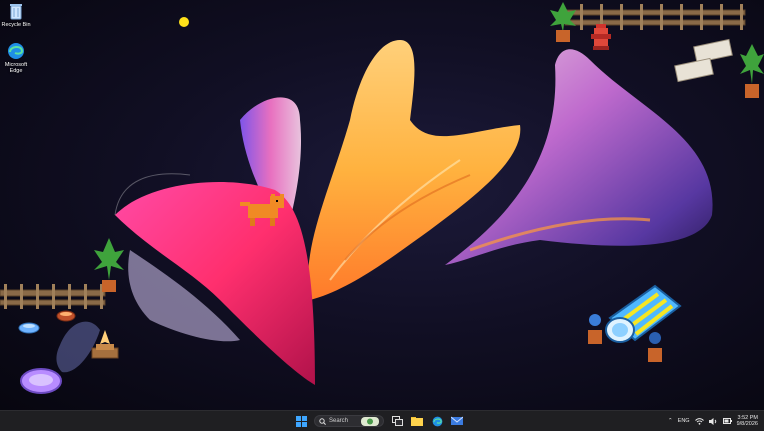 This screenshot has width=764, height=431. What do you see at coordinates (105, 344) in the screenshot?
I see `campfire-icon` at bounding box center [105, 344].